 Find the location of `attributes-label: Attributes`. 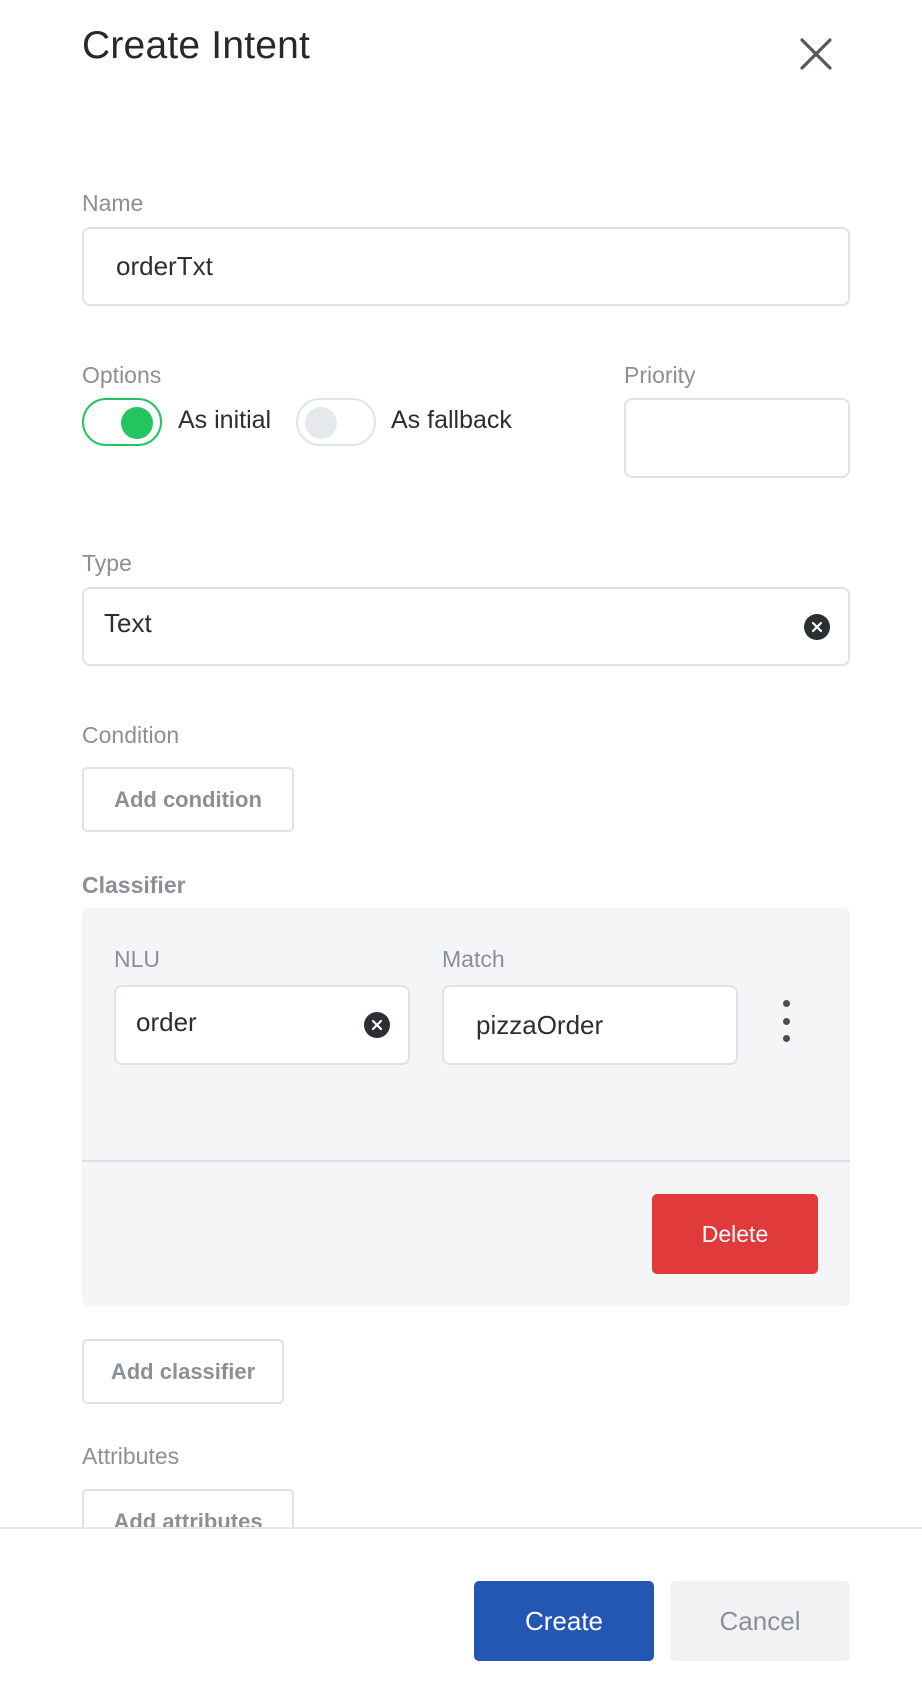

attributes-label: Attributes is located at coordinates (131, 1456).